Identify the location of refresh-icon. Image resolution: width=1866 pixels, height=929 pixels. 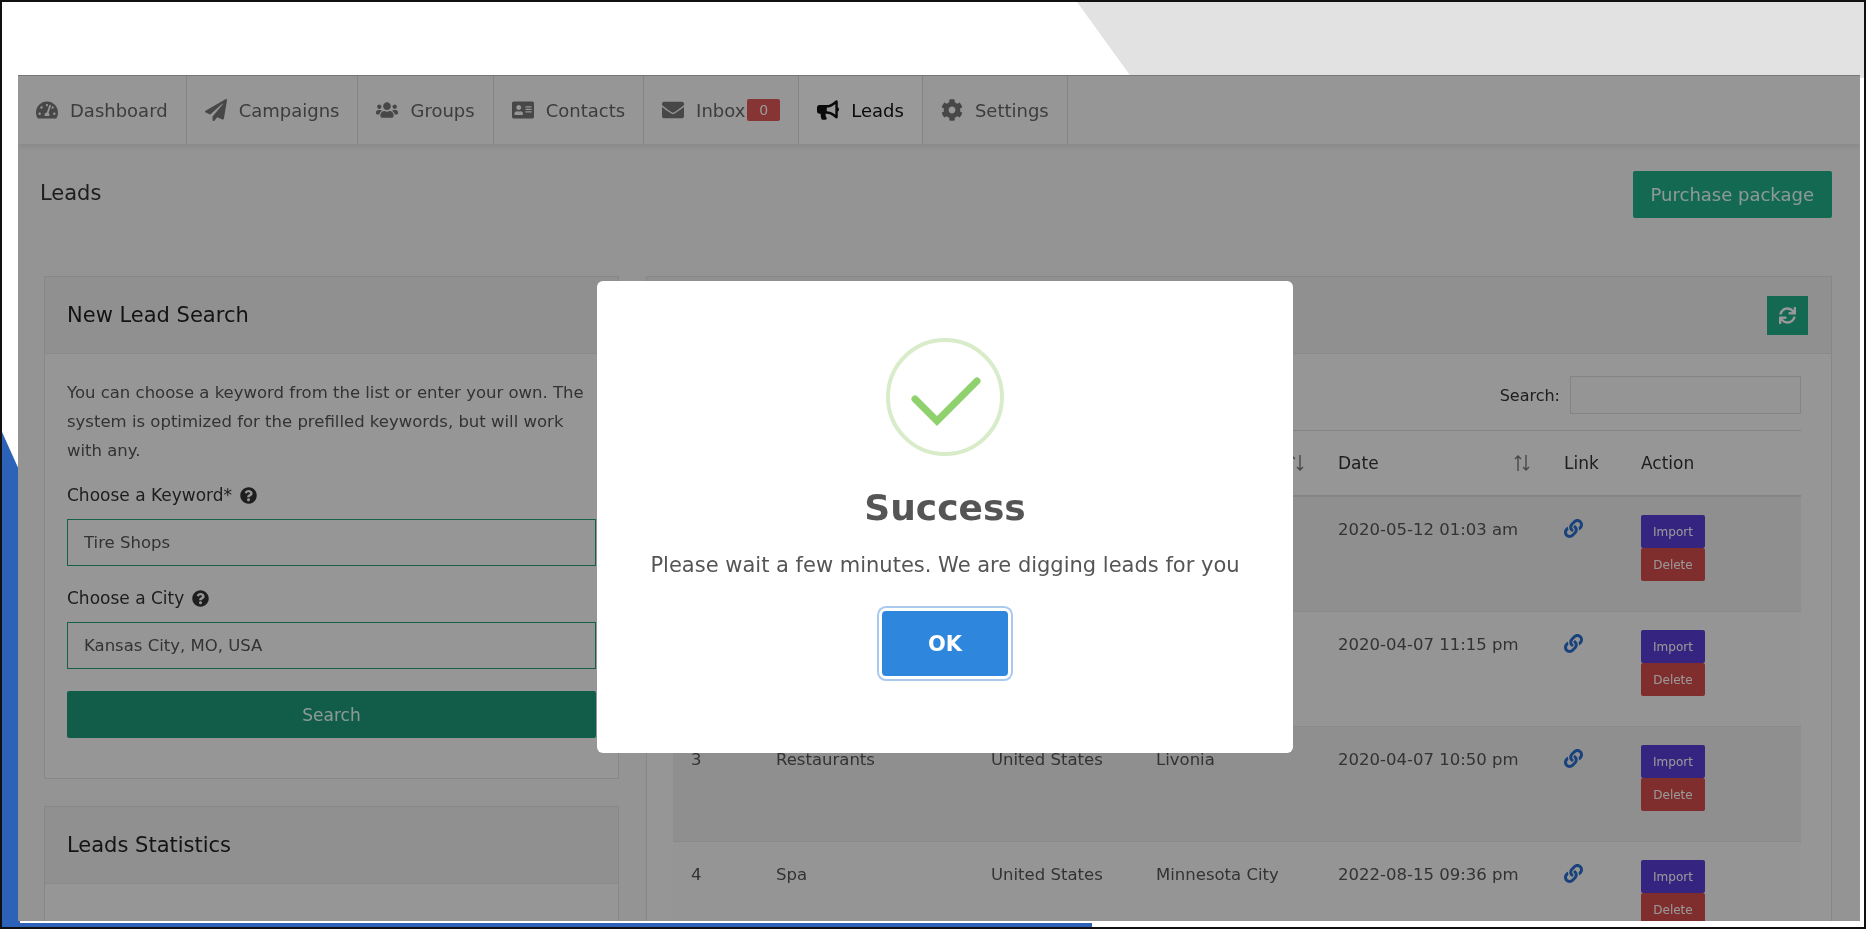
(1787, 315).